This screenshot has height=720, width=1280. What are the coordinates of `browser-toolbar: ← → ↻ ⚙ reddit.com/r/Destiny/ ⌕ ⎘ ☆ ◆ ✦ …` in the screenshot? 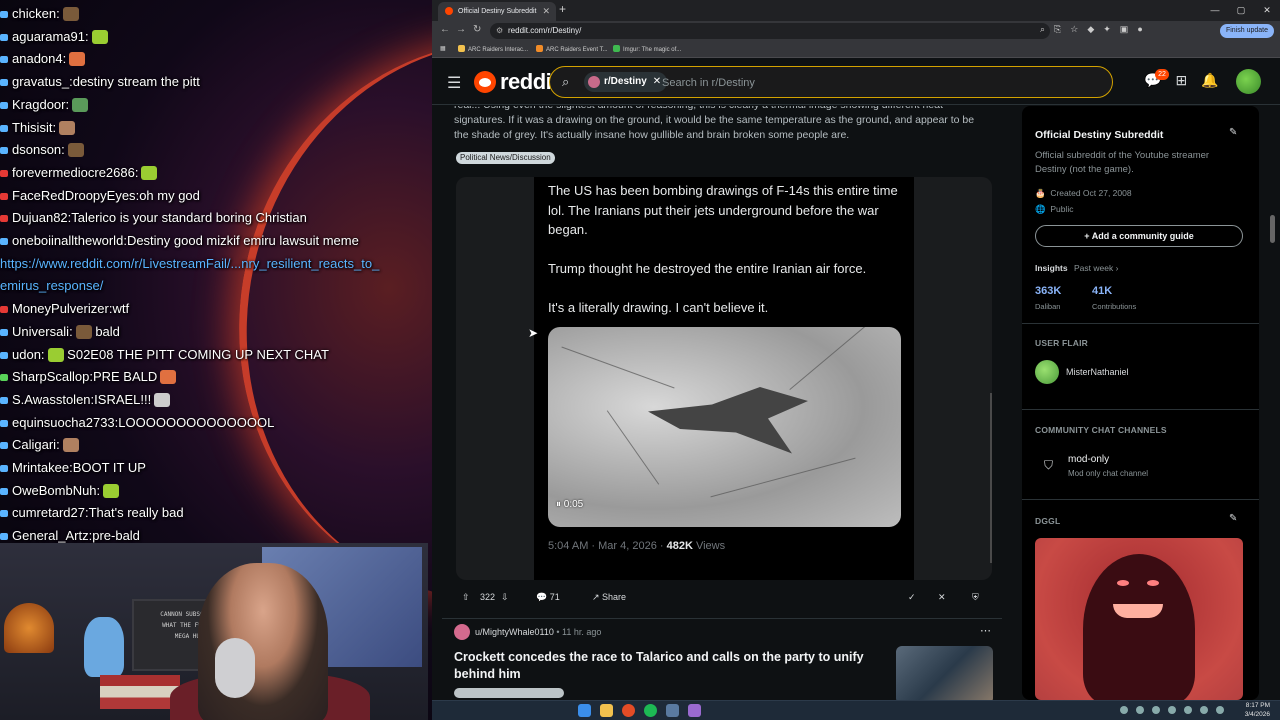 It's located at (856, 31).